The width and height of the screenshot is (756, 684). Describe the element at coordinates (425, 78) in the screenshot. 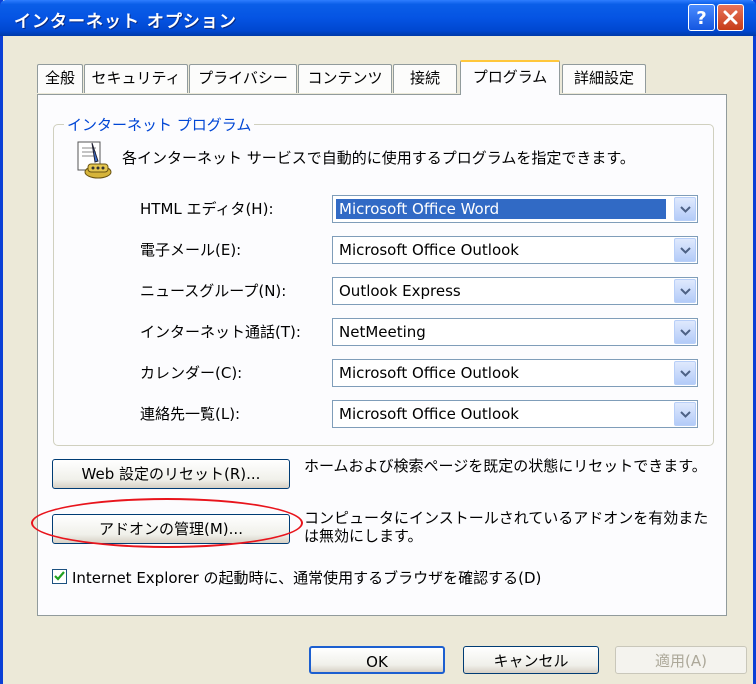

I see `tab-connections: 接続` at that location.